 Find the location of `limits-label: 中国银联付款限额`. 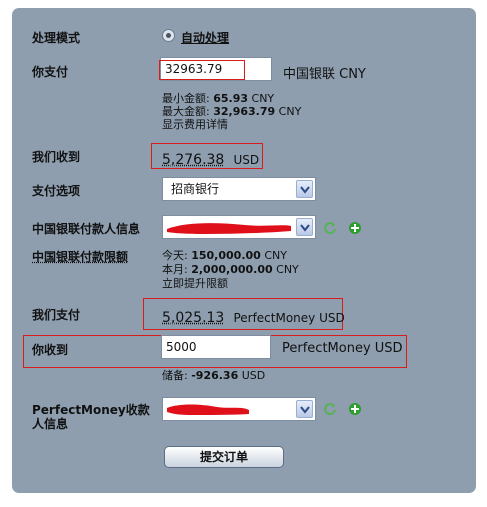

limits-label: 中国银联付款限额 is located at coordinates (80, 256).